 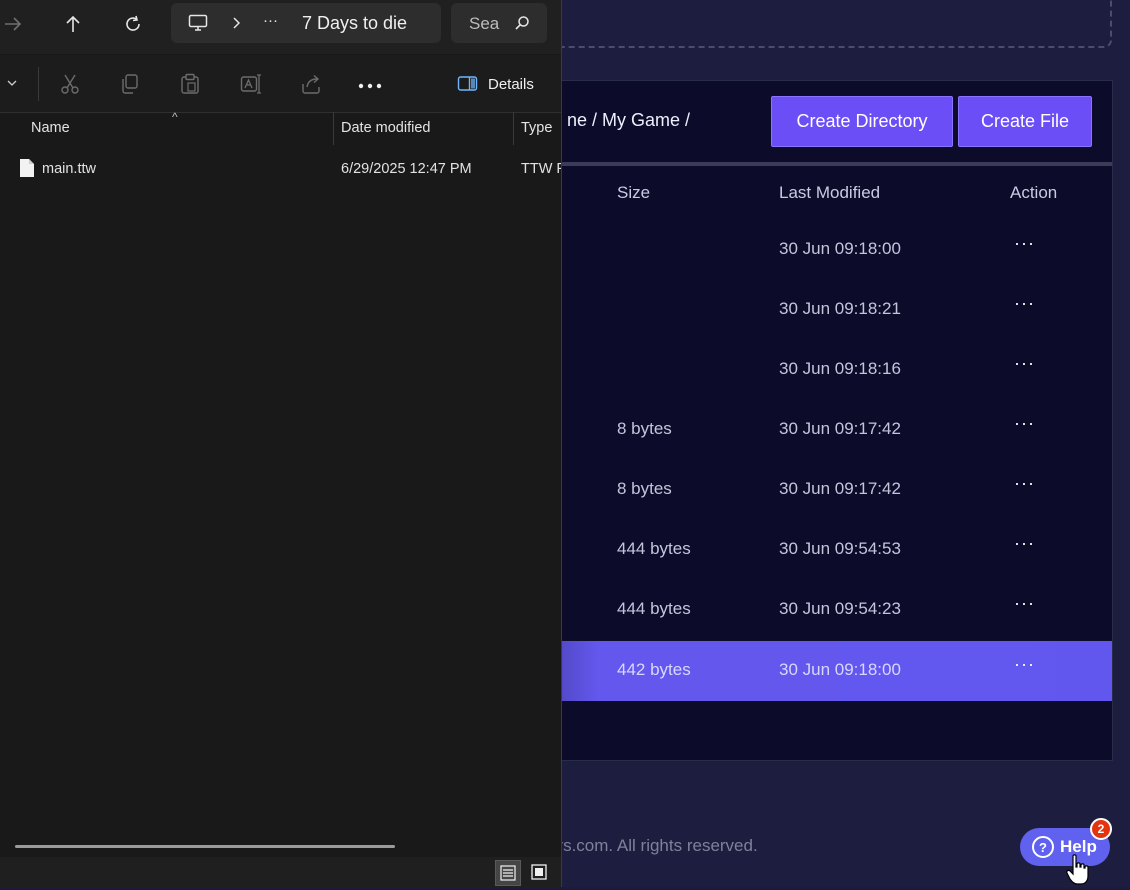 What do you see at coordinates (536, 128) in the screenshot?
I see `column-header-type: Type` at bounding box center [536, 128].